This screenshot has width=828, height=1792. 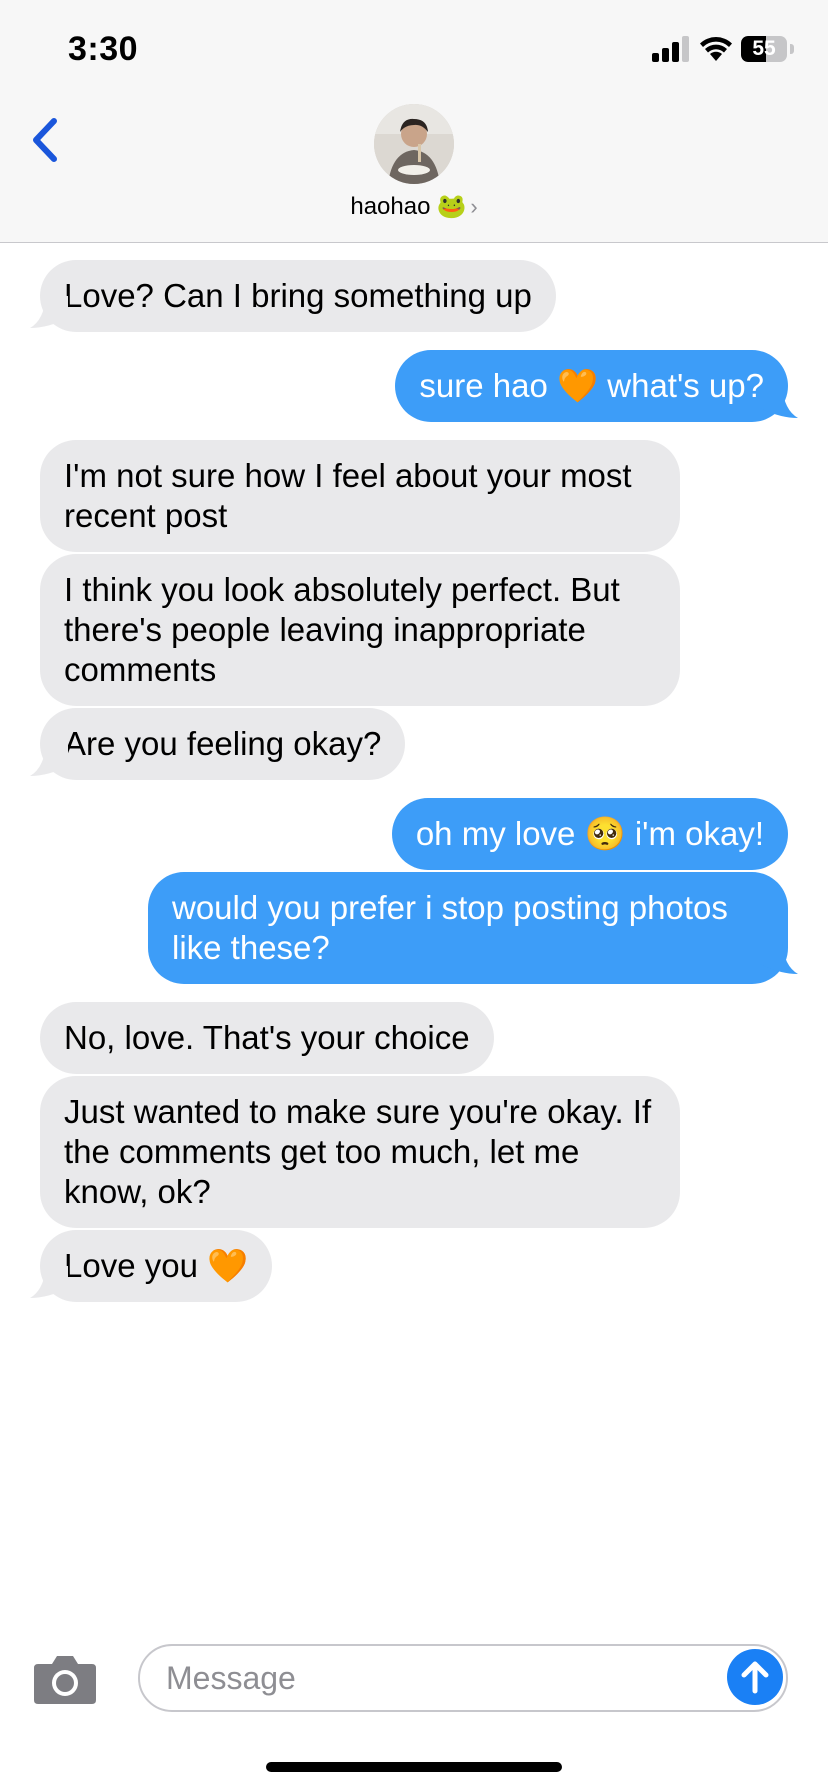 What do you see at coordinates (298, 296) in the screenshot?
I see `message-bubble-incoming: Love? Can I bring something up` at bounding box center [298, 296].